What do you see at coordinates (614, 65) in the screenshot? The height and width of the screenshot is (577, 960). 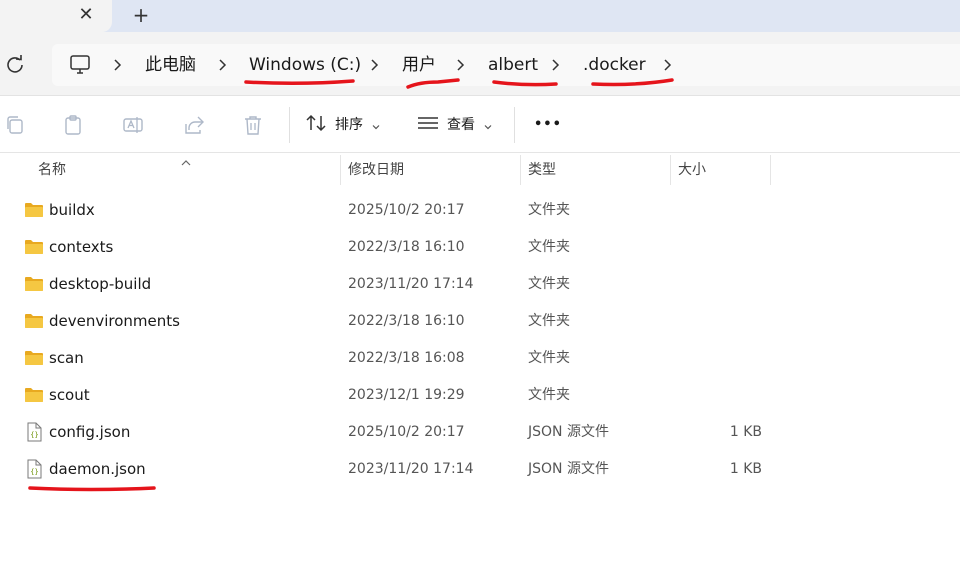 I see `breadcrumb-docker: .docker` at bounding box center [614, 65].